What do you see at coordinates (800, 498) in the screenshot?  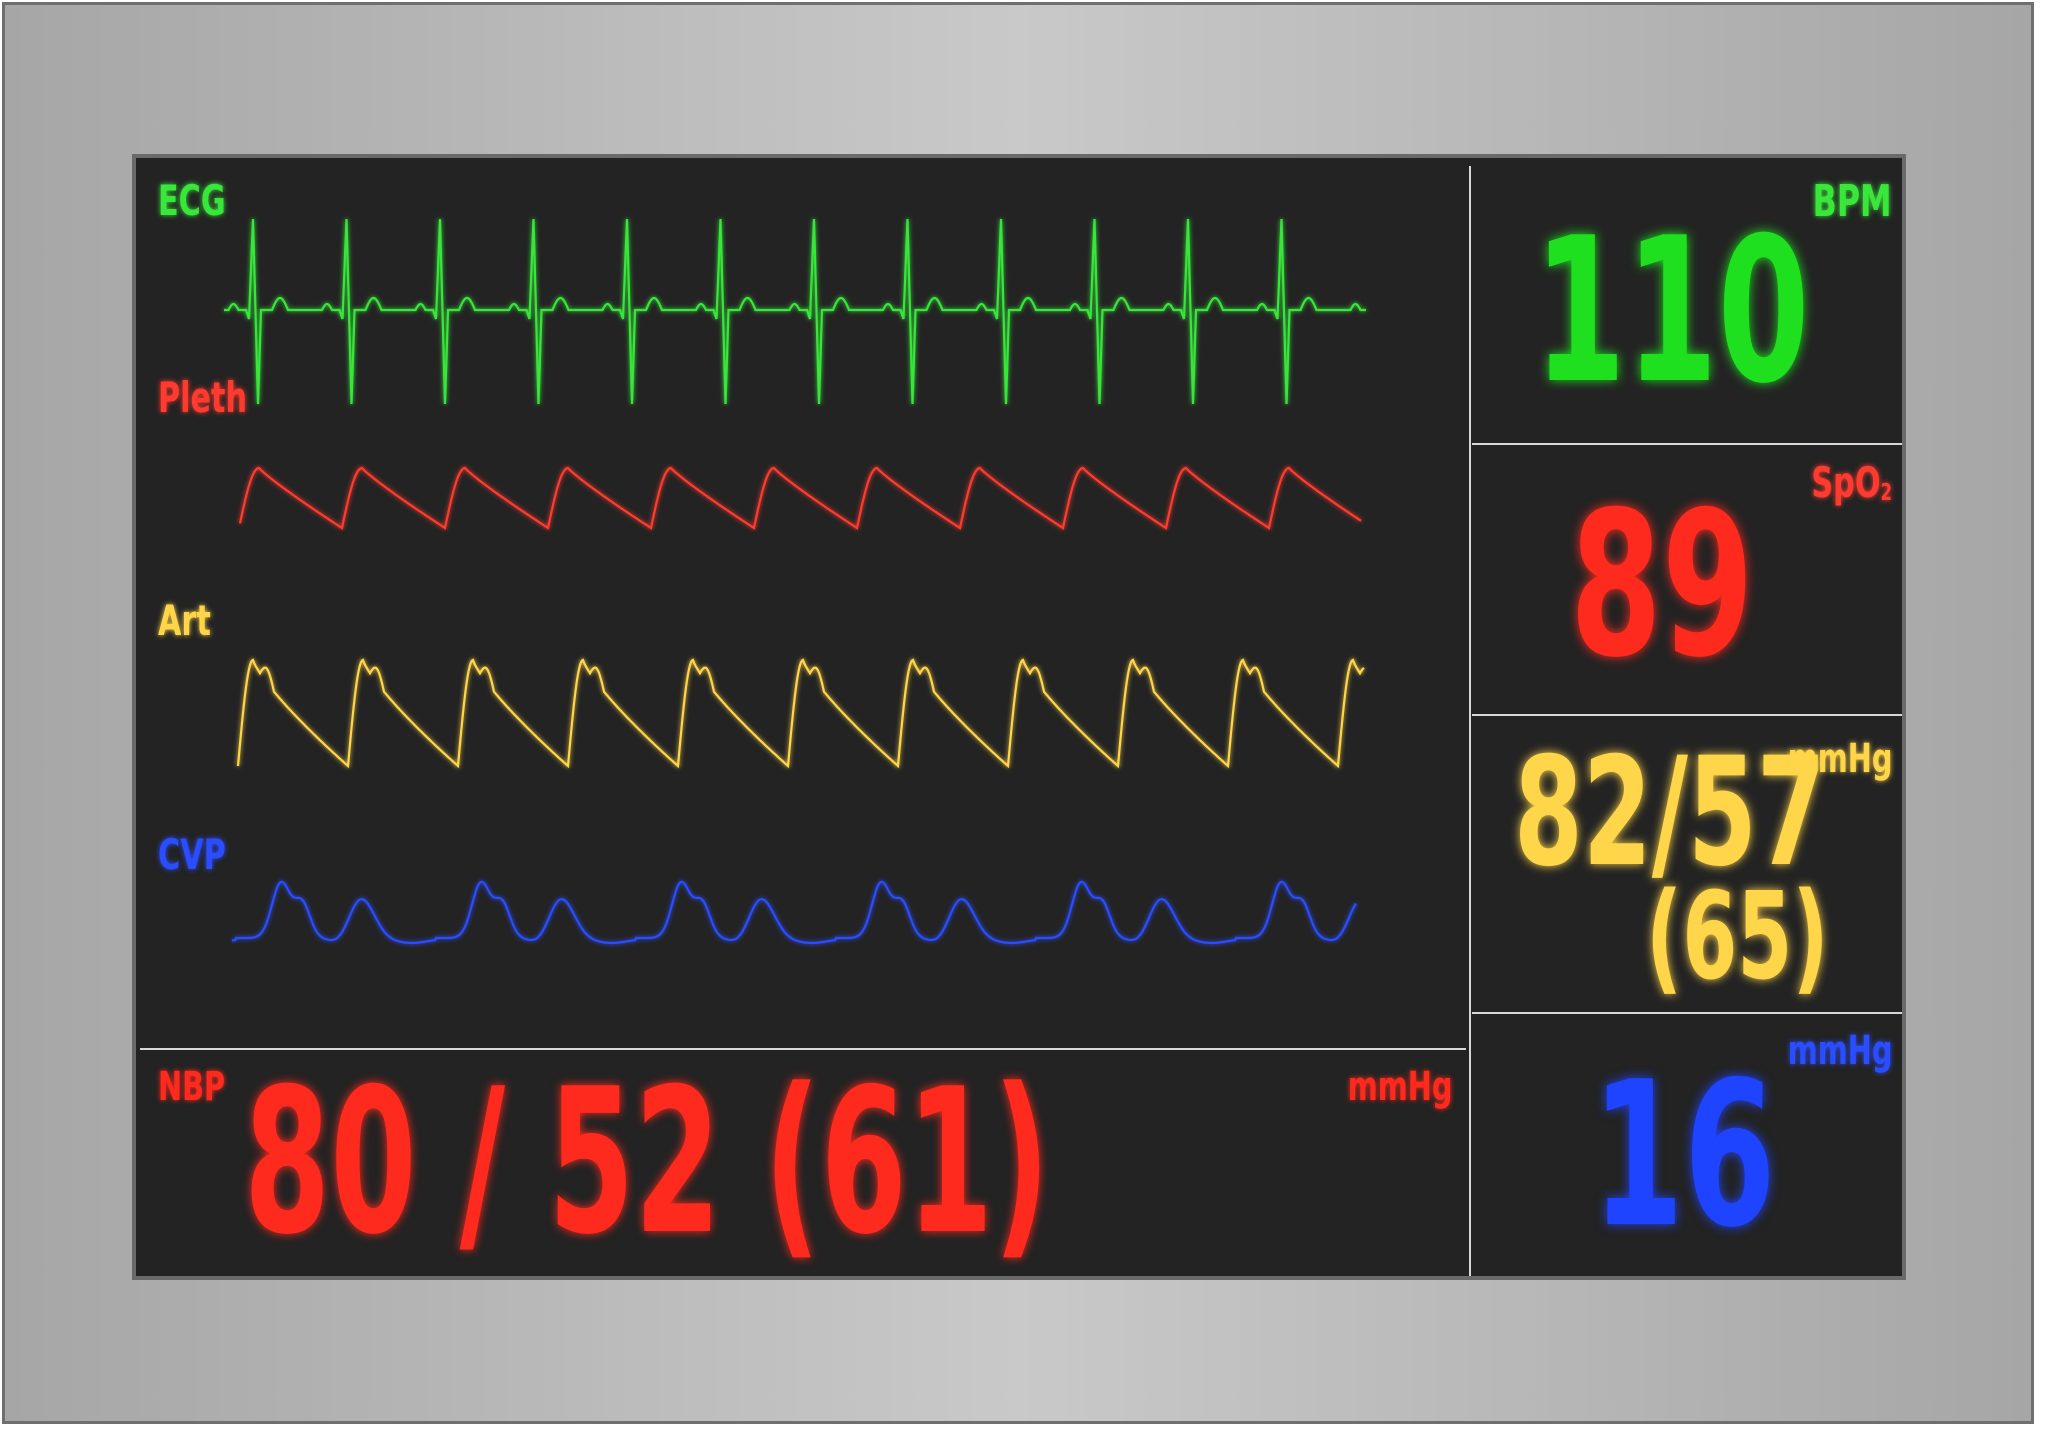 I see `pleth-waveform` at bounding box center [800, 498].